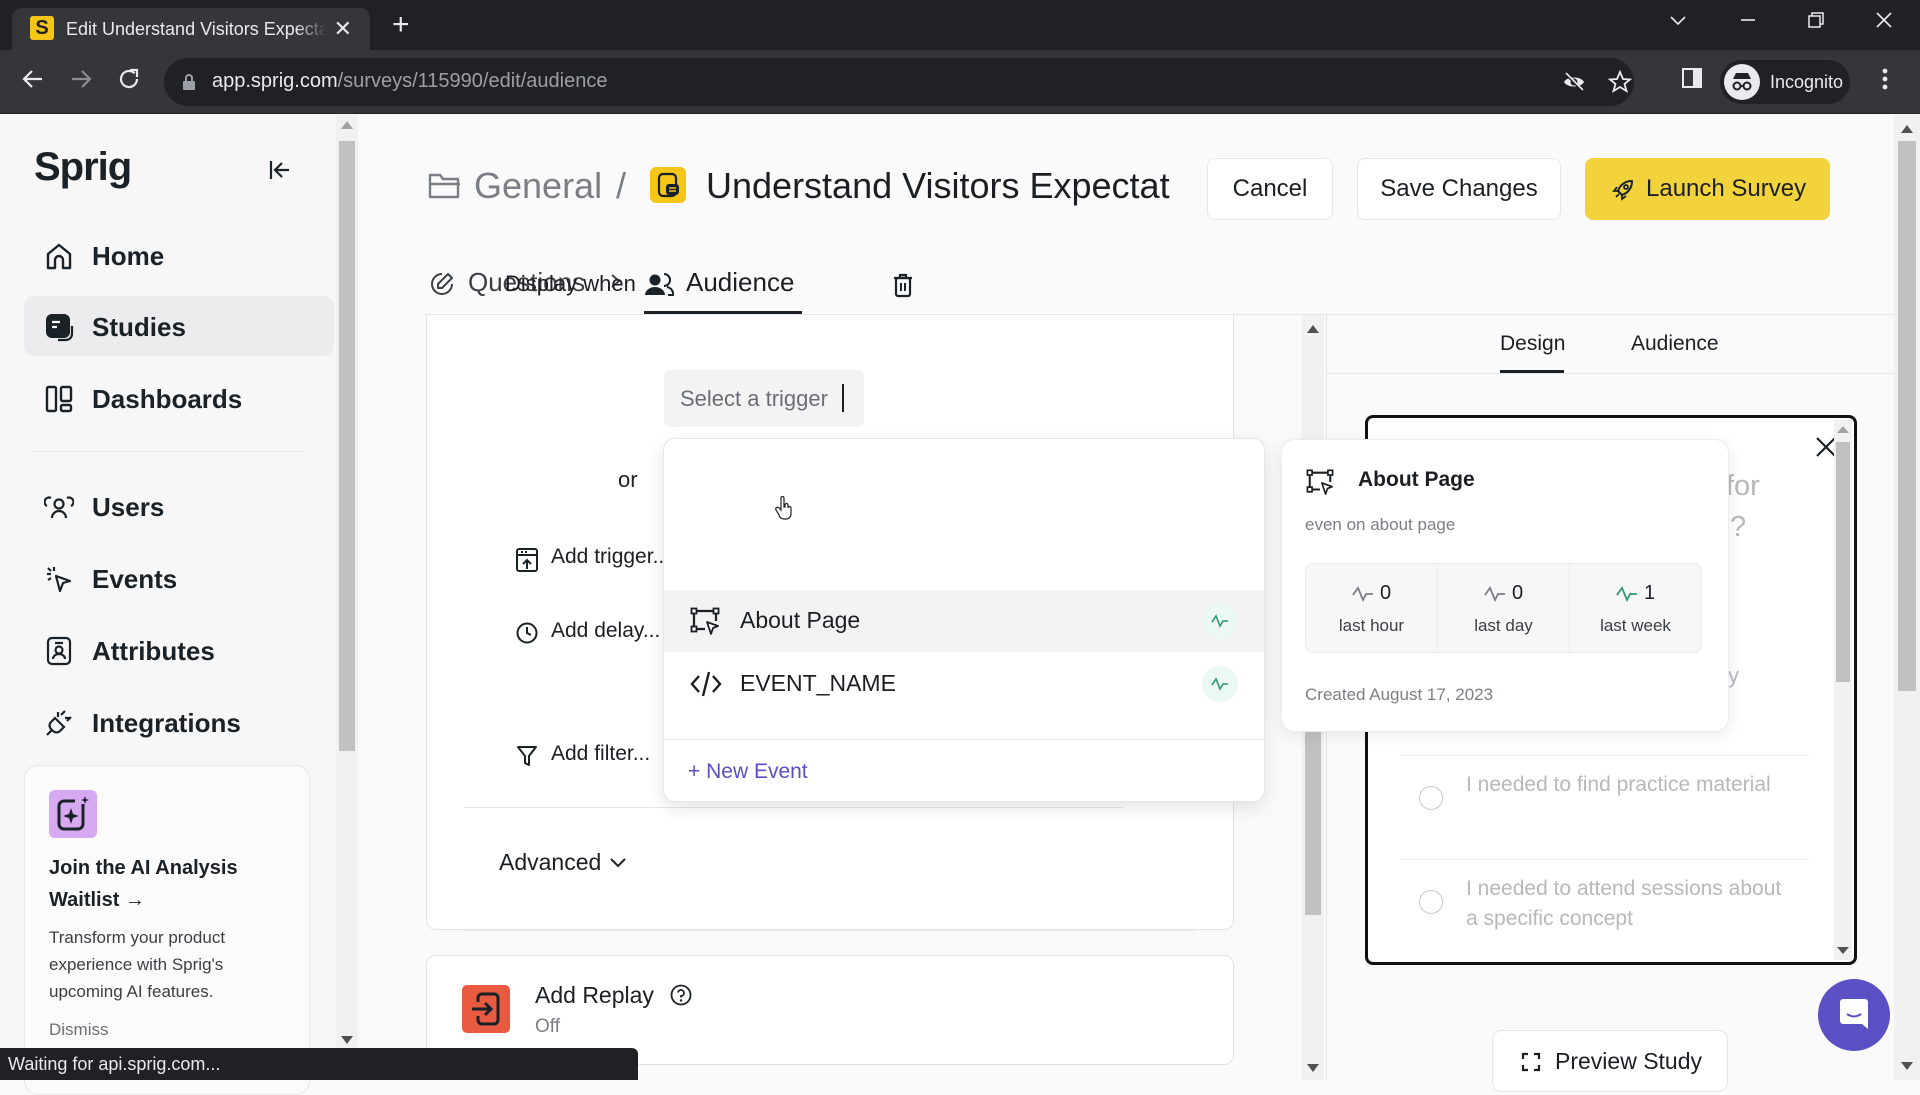 This screenshot has width=1920, height=1095. What do you see at coordinates (618, 863) in the screenshot?
I see `chevron-down-icon` at bounding box center [618, 863].